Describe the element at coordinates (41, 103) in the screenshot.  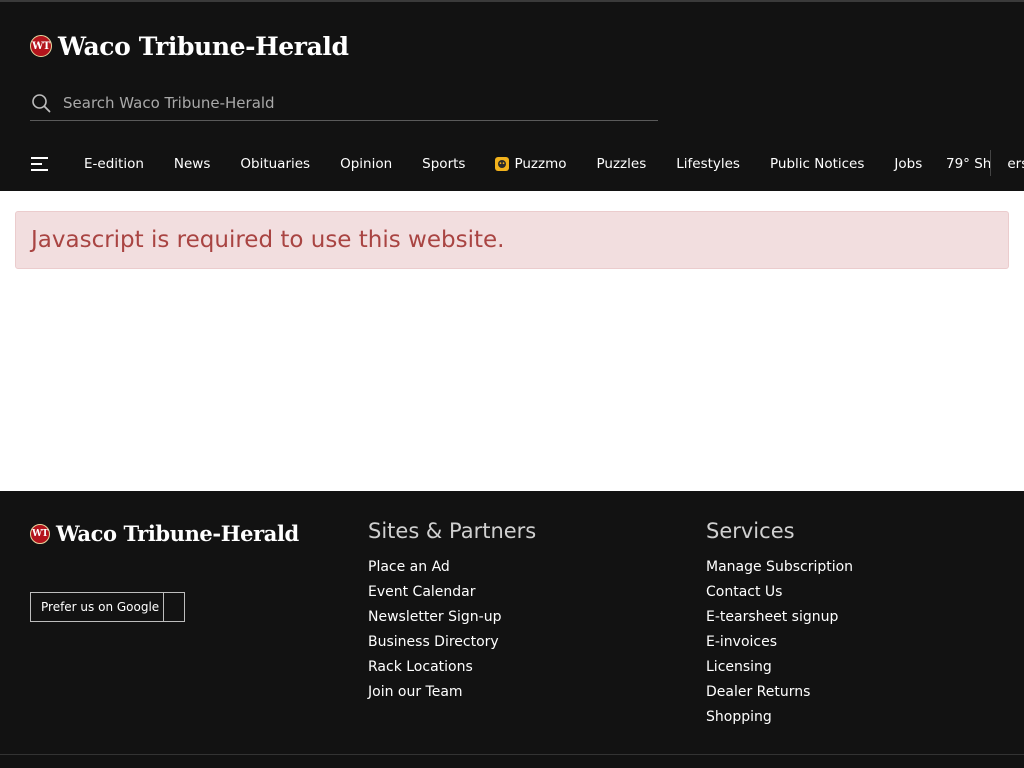
I see `search-icon` at that location.